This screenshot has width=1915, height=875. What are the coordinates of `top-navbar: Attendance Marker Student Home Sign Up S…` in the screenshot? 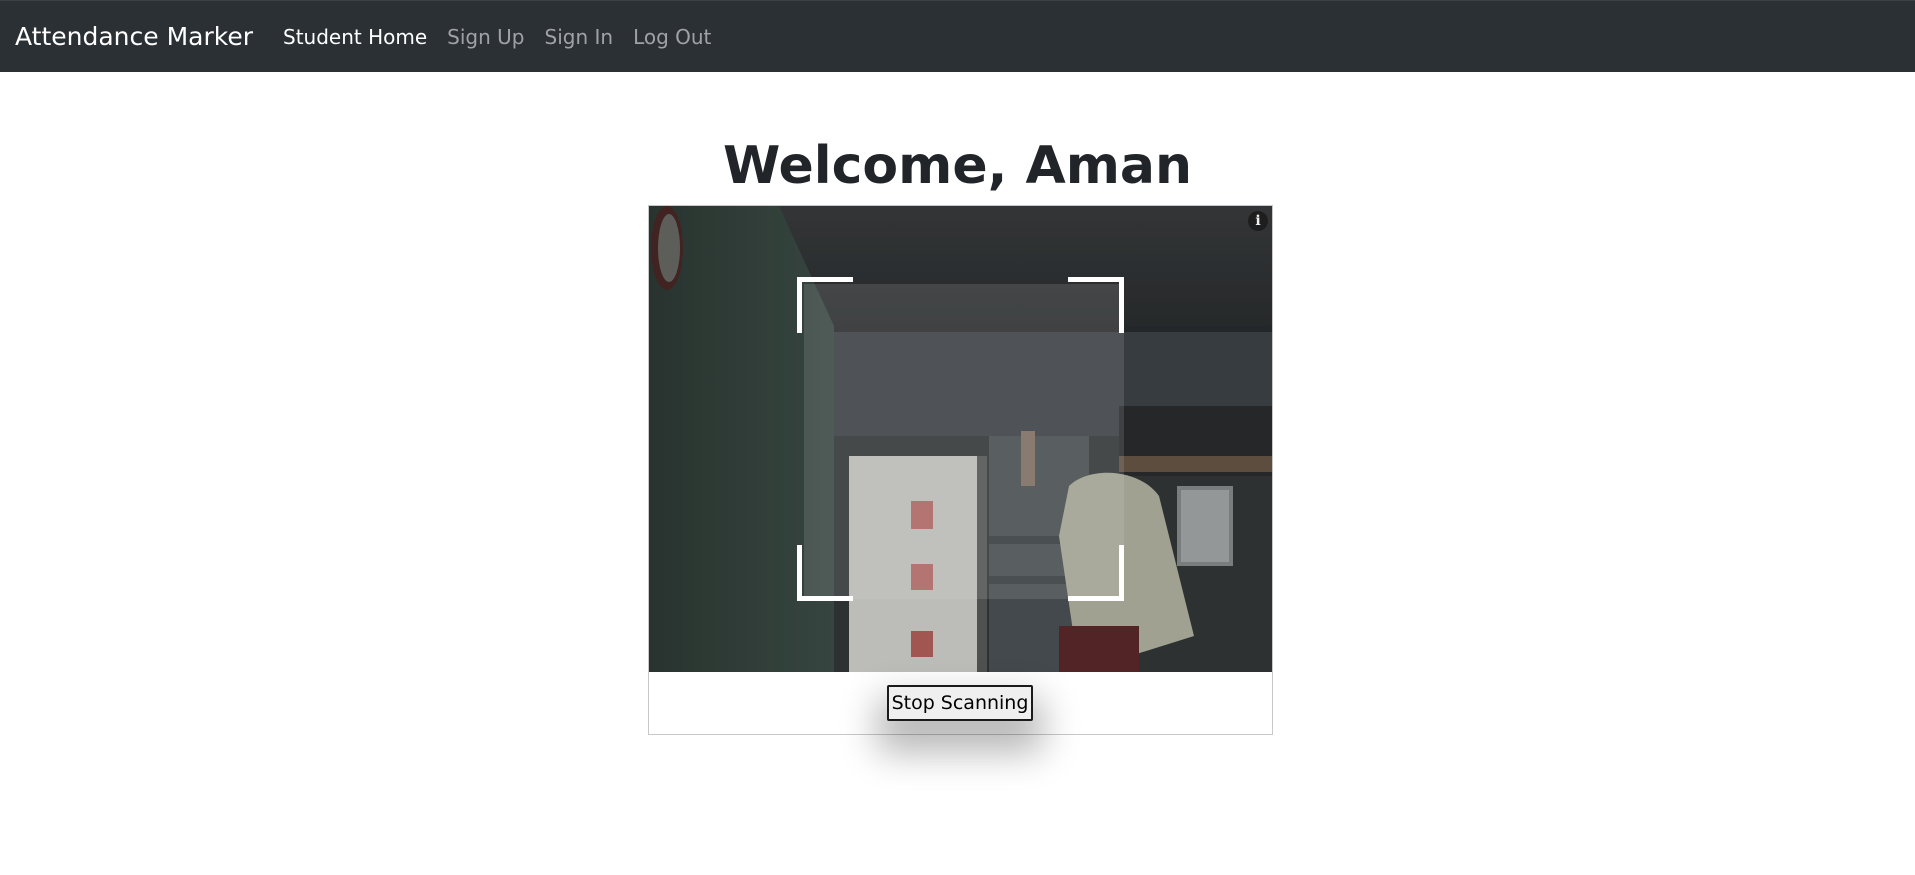 It's located at (957, 36).